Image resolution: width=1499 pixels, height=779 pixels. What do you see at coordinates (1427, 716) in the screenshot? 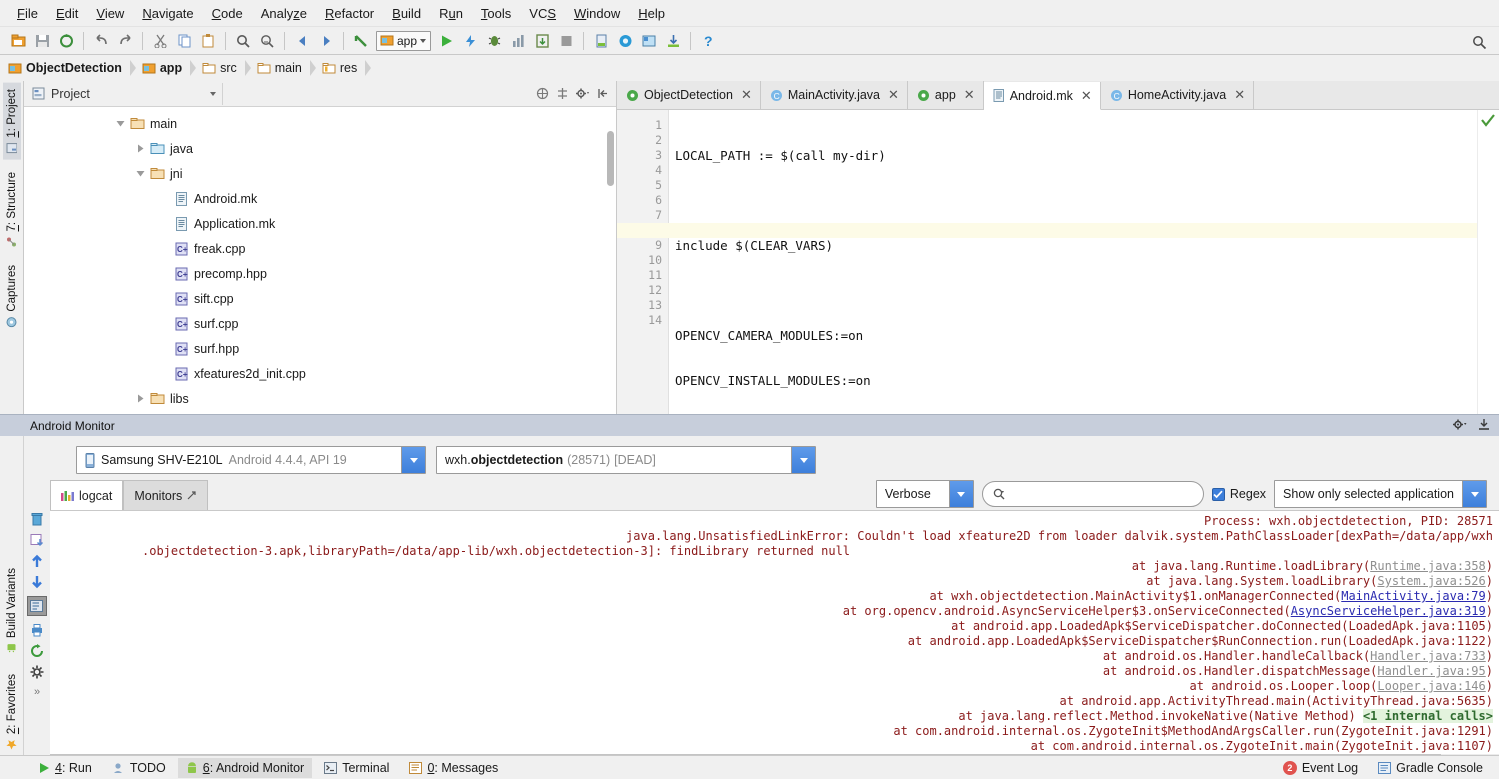
I see `internal-calls-badge: <1 internal calls>` at bounding box center [1427, 716].